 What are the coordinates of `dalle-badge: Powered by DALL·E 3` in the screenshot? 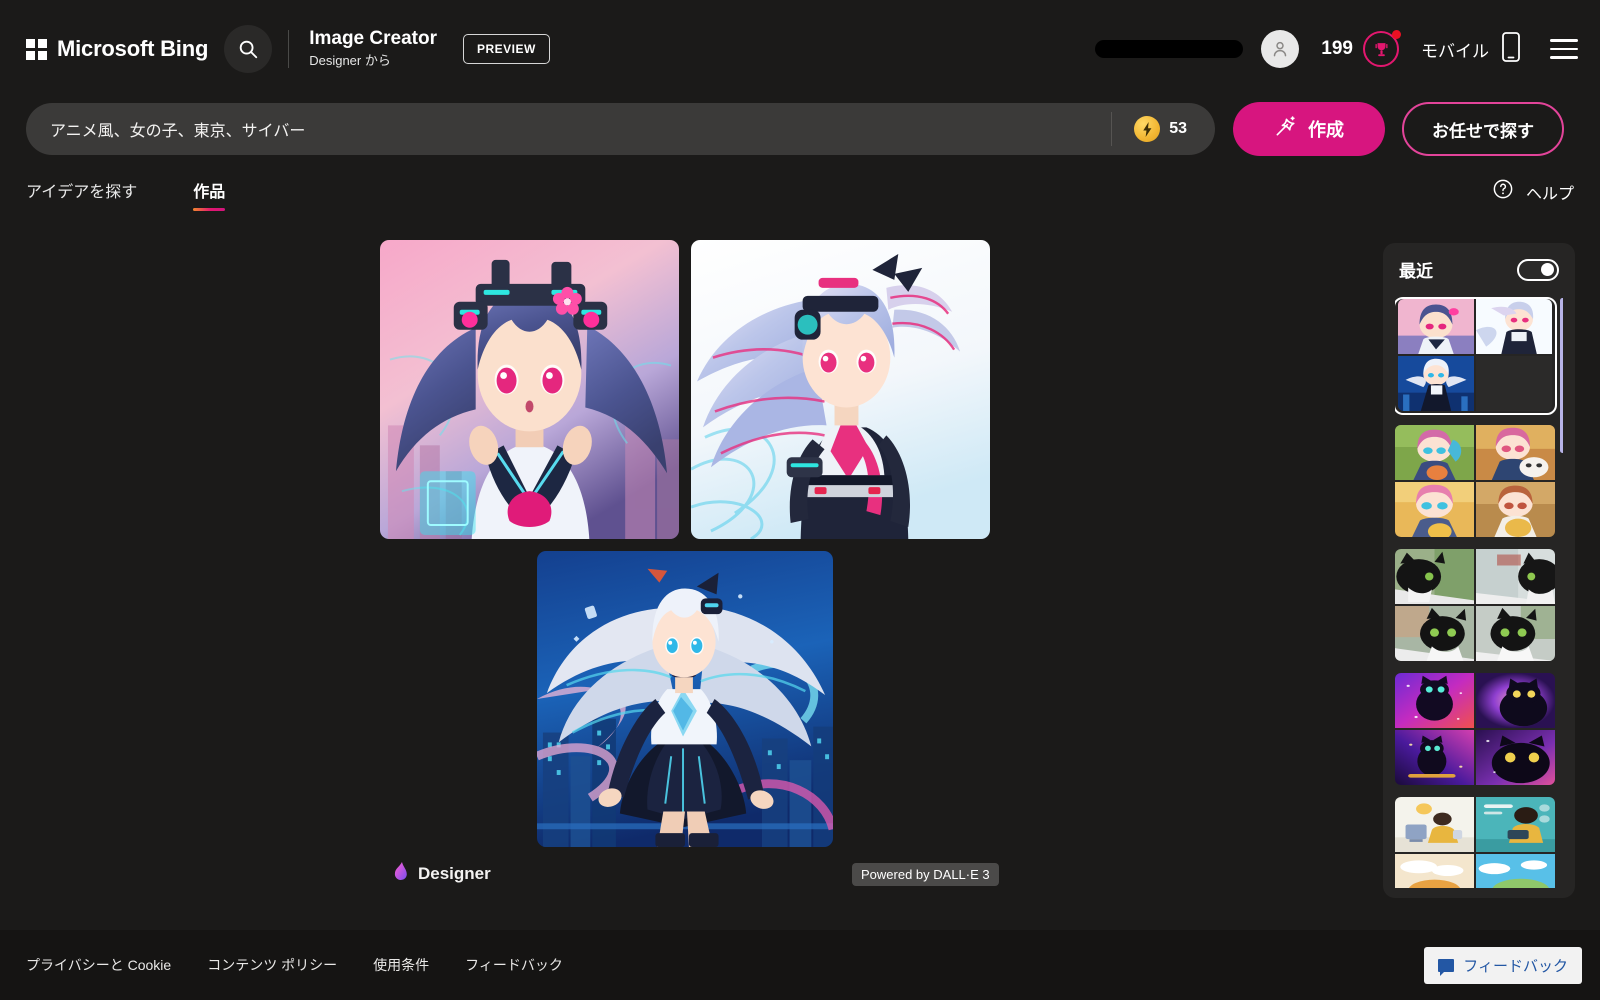 It's located at (925, 874).